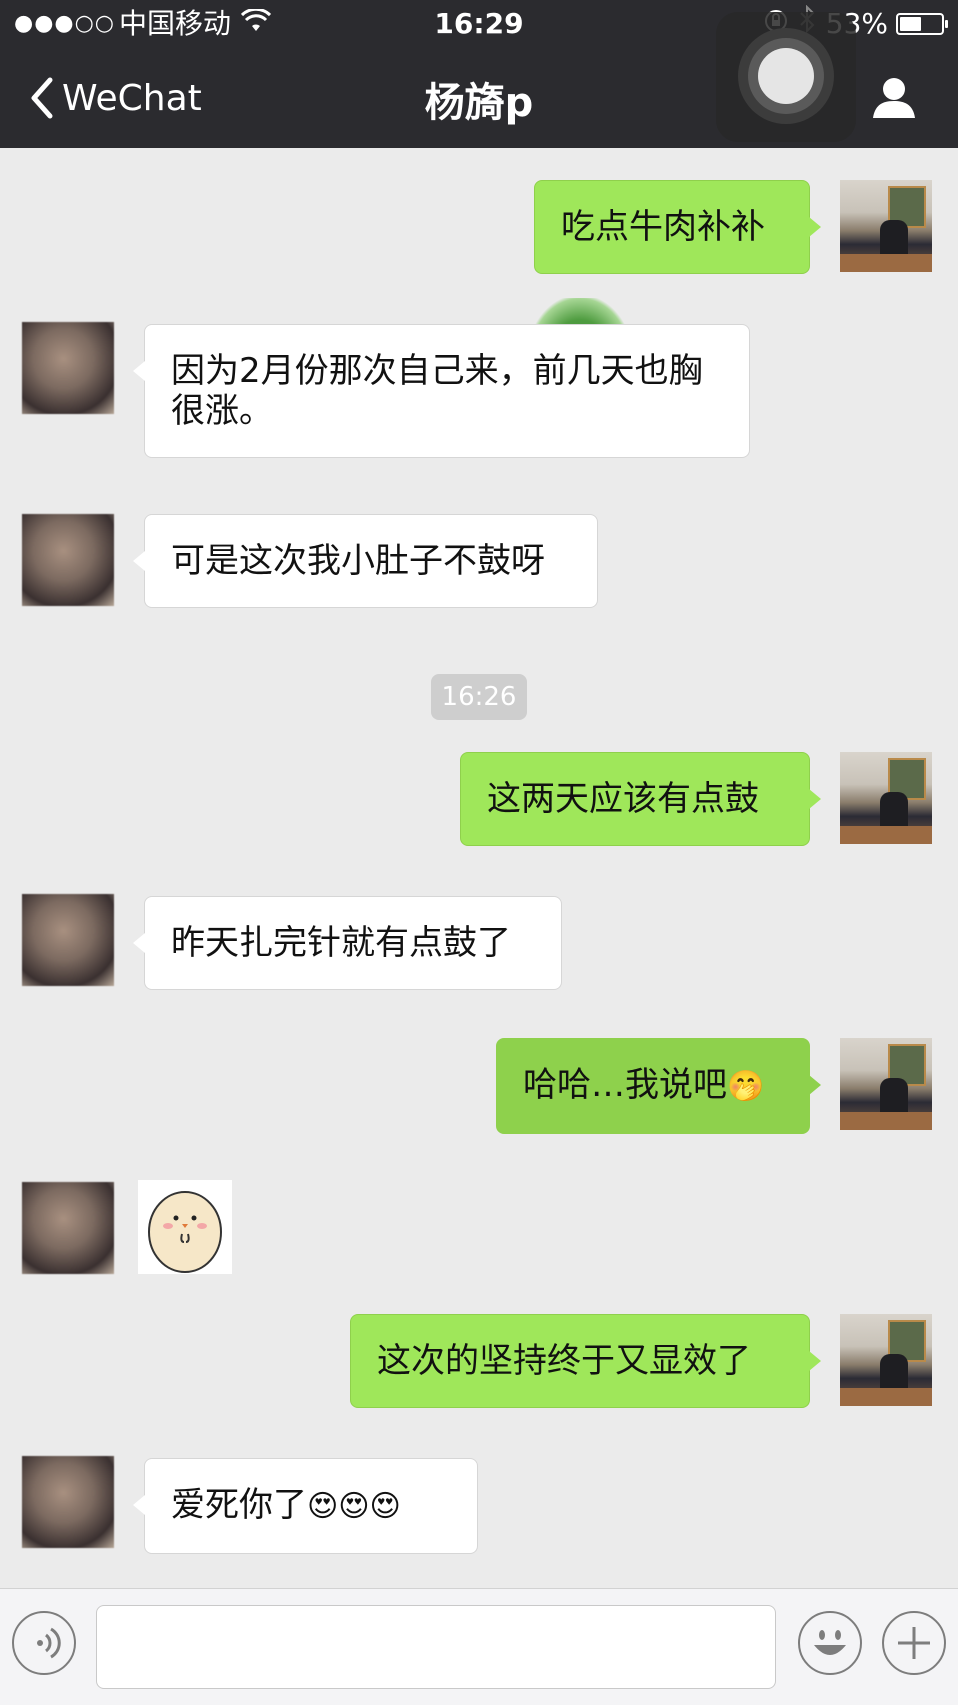 The image size is (958, 1705). Describe the element at coordinates (185, 1227) in the screenshot. I see `sticker-image` at that location.